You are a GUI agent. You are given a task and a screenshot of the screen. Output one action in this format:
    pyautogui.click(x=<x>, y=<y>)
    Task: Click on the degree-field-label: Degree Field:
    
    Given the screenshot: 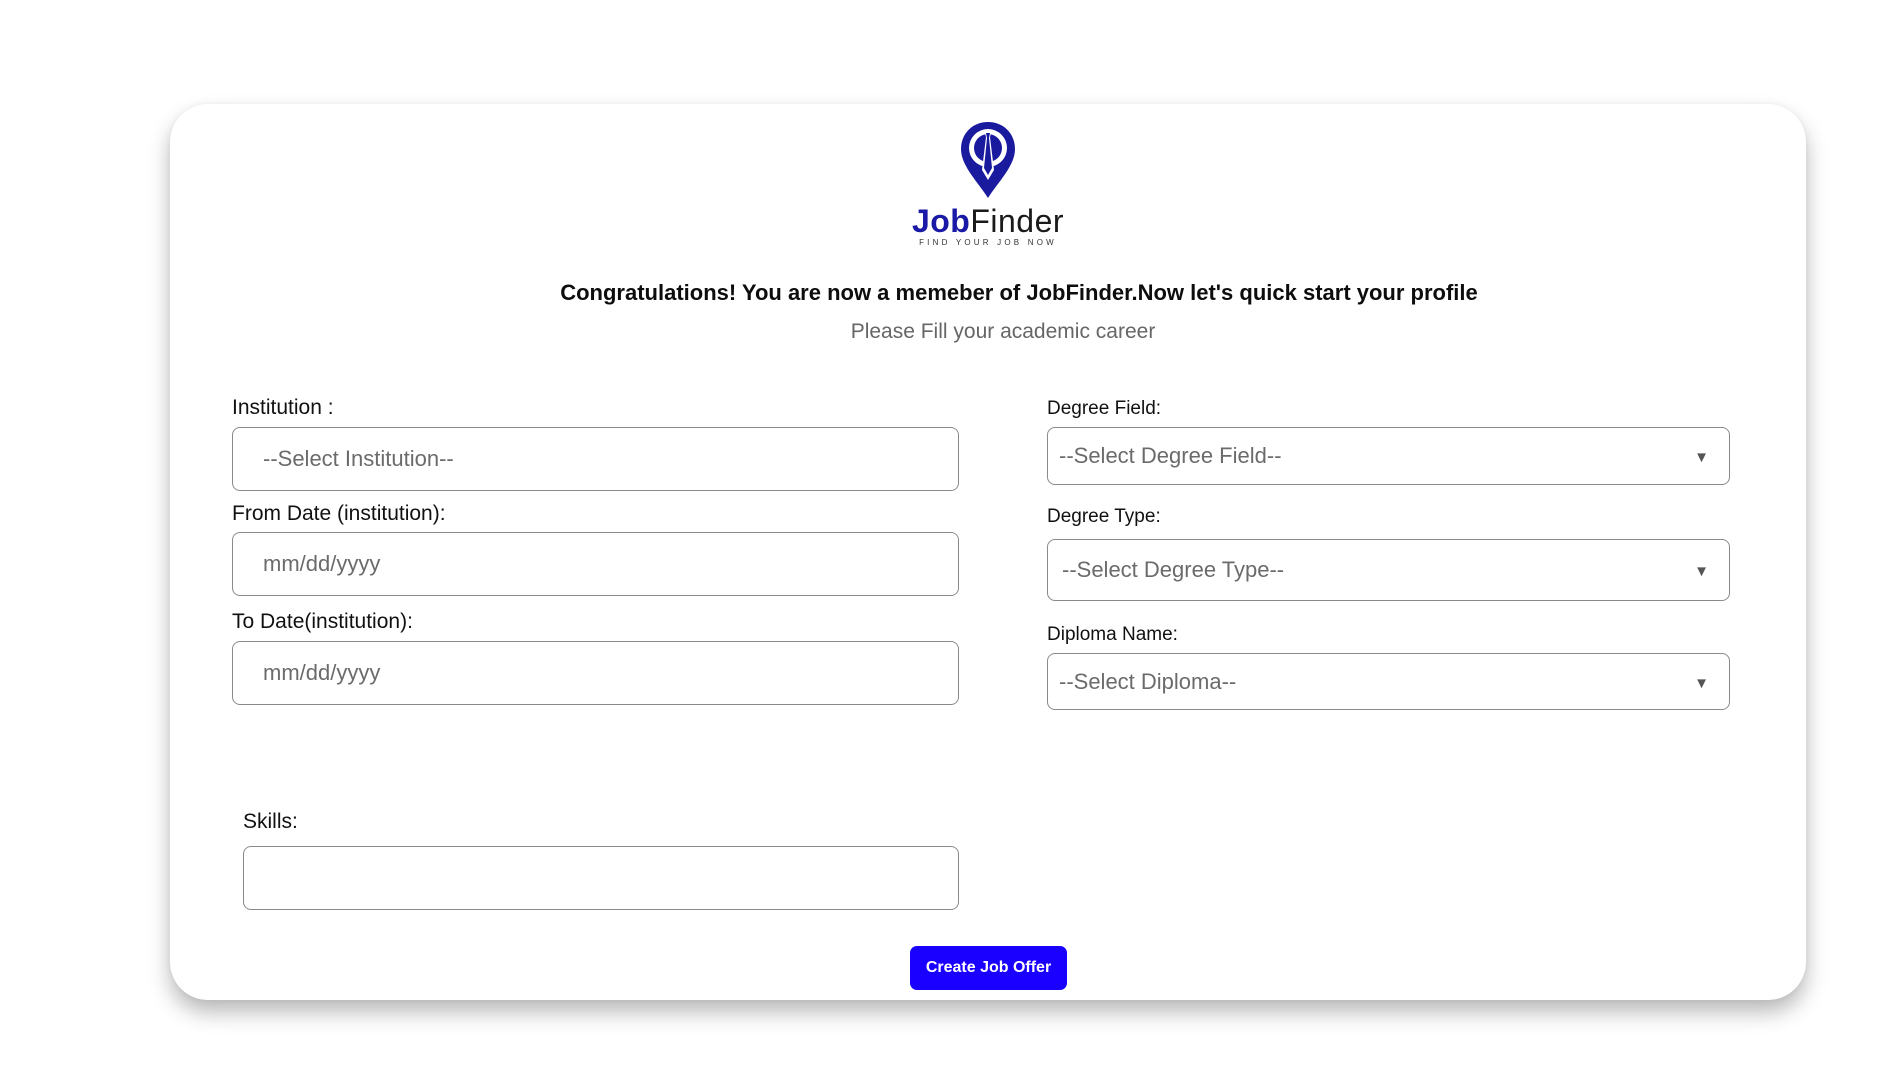 What is the action you would take?
    pyautogui.click(x=1104, y=408)
    